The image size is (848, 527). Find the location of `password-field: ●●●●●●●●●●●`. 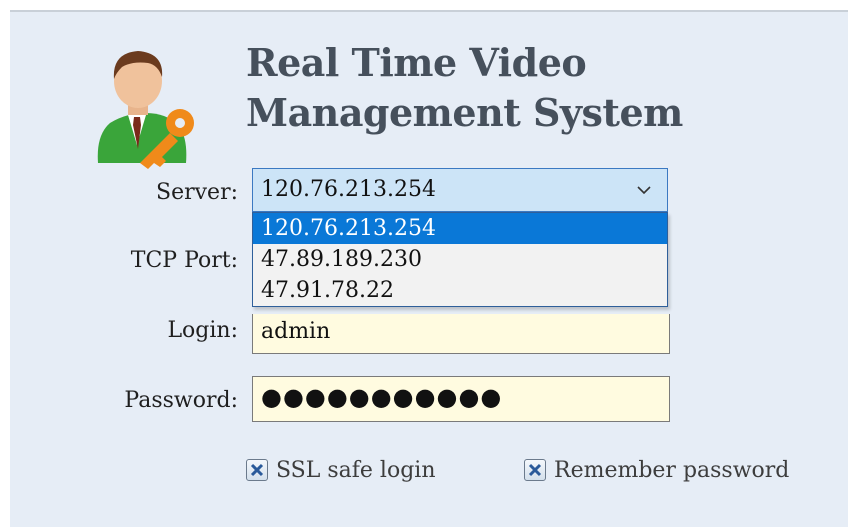

password-field: ●●●●●●●●●●● is located at coordinates (461, 399).